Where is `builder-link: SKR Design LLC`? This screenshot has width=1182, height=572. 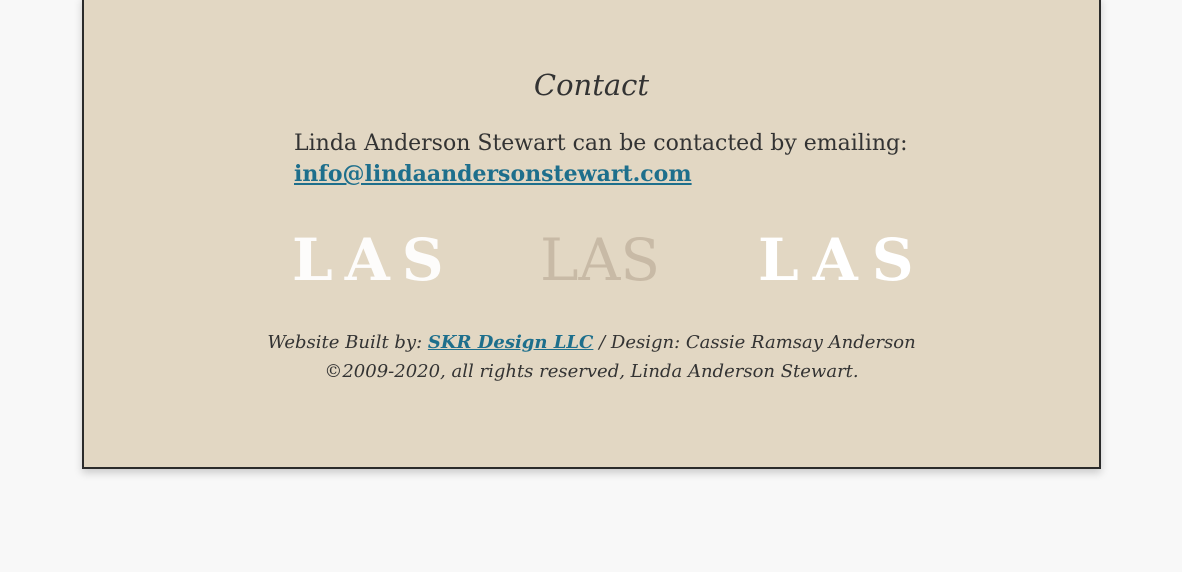
builder-link: SKR Design LLC is located at coordinates (510, 342).